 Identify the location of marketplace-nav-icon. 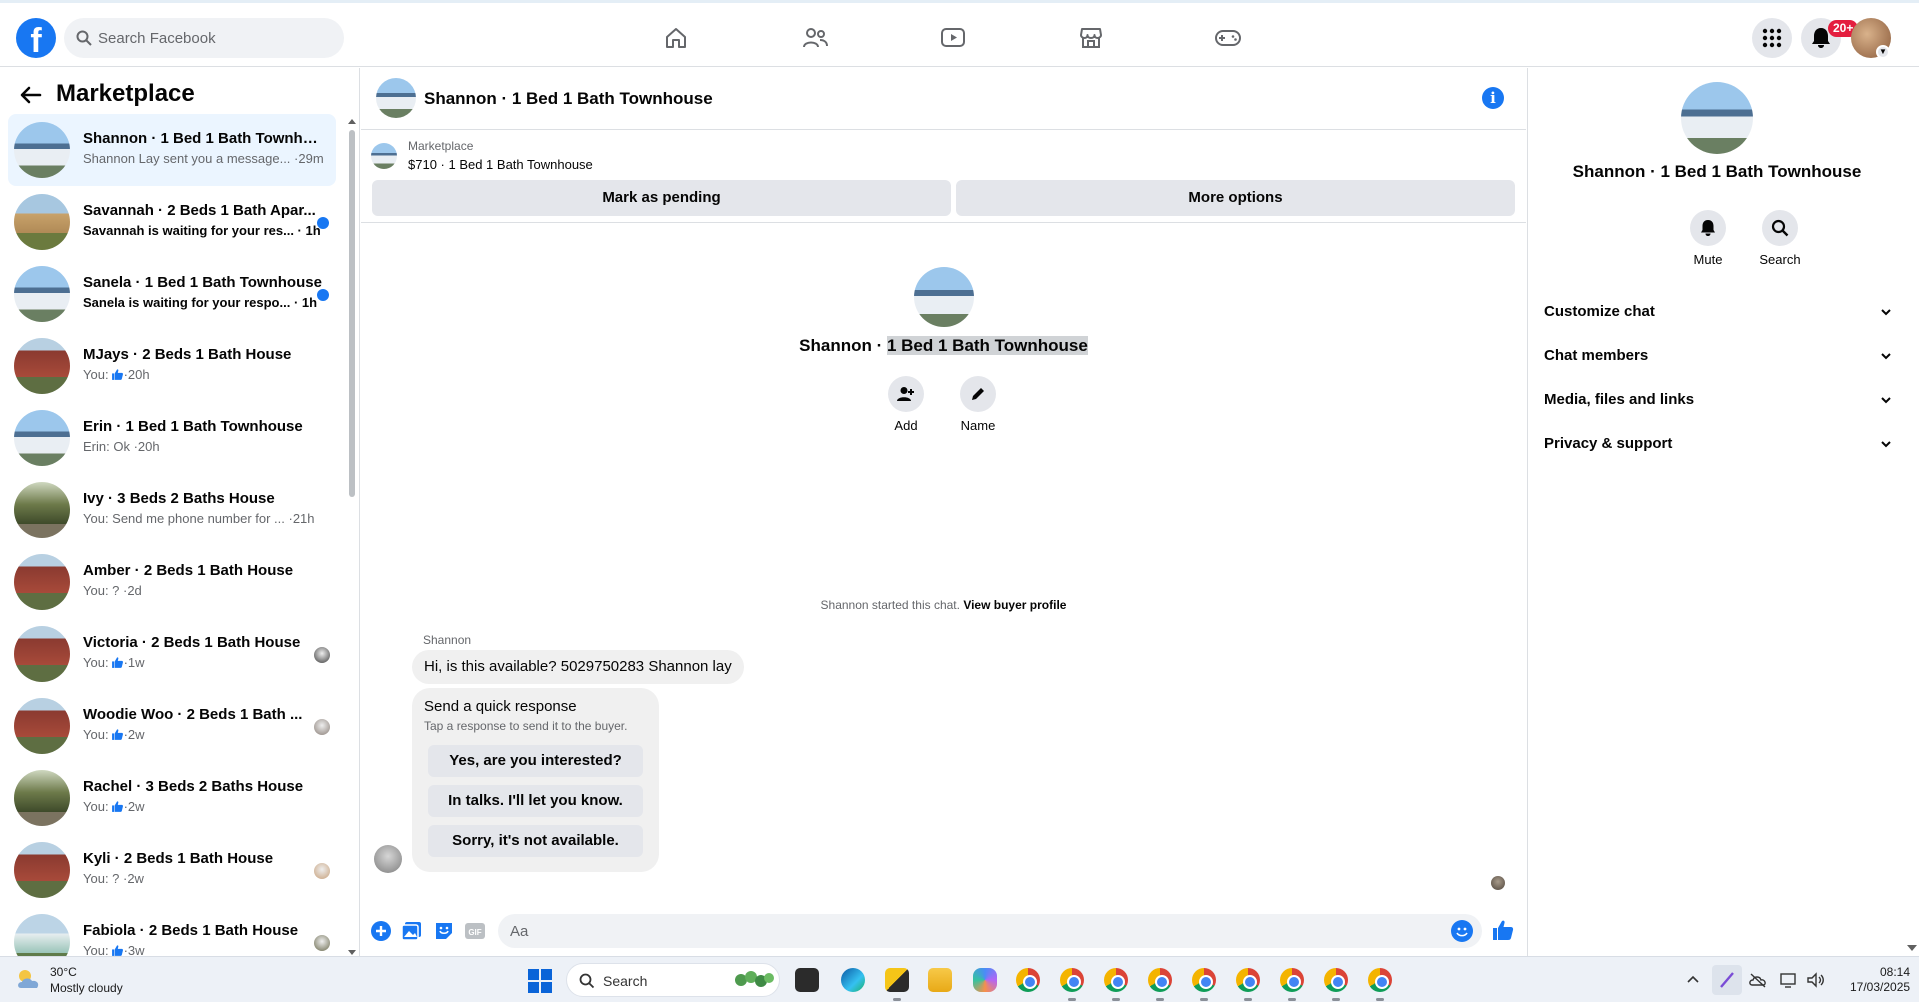
(1091, 38).